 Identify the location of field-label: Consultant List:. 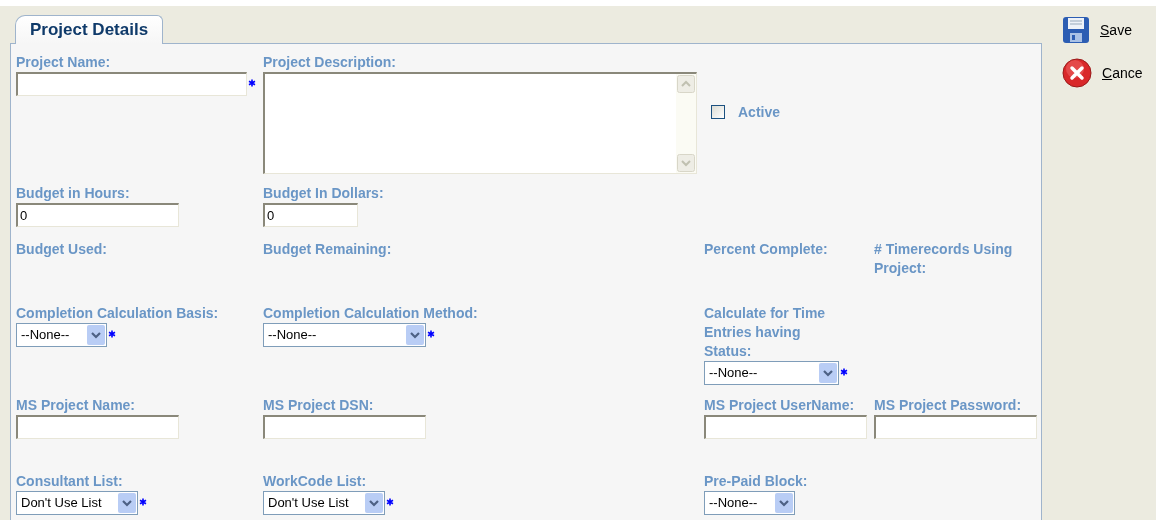
(70, 481).